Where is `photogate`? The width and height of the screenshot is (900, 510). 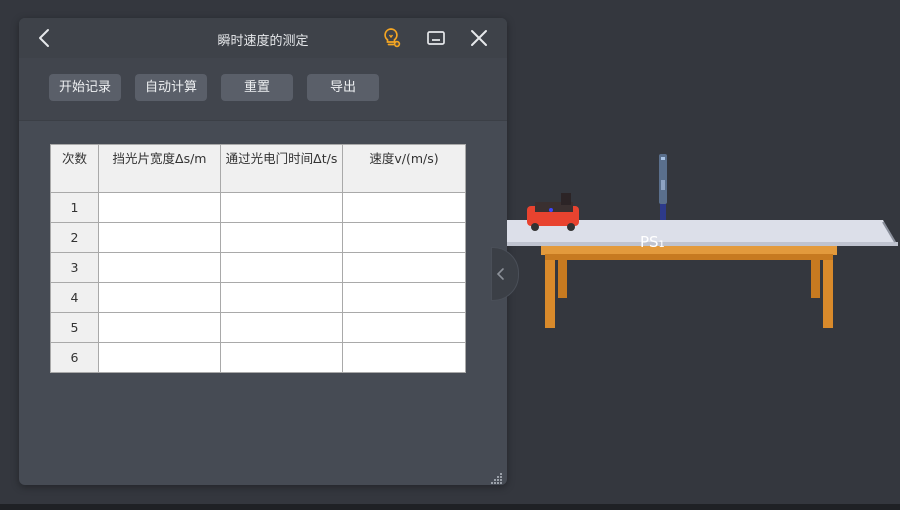 photogate is located at coordinates (663, 187).